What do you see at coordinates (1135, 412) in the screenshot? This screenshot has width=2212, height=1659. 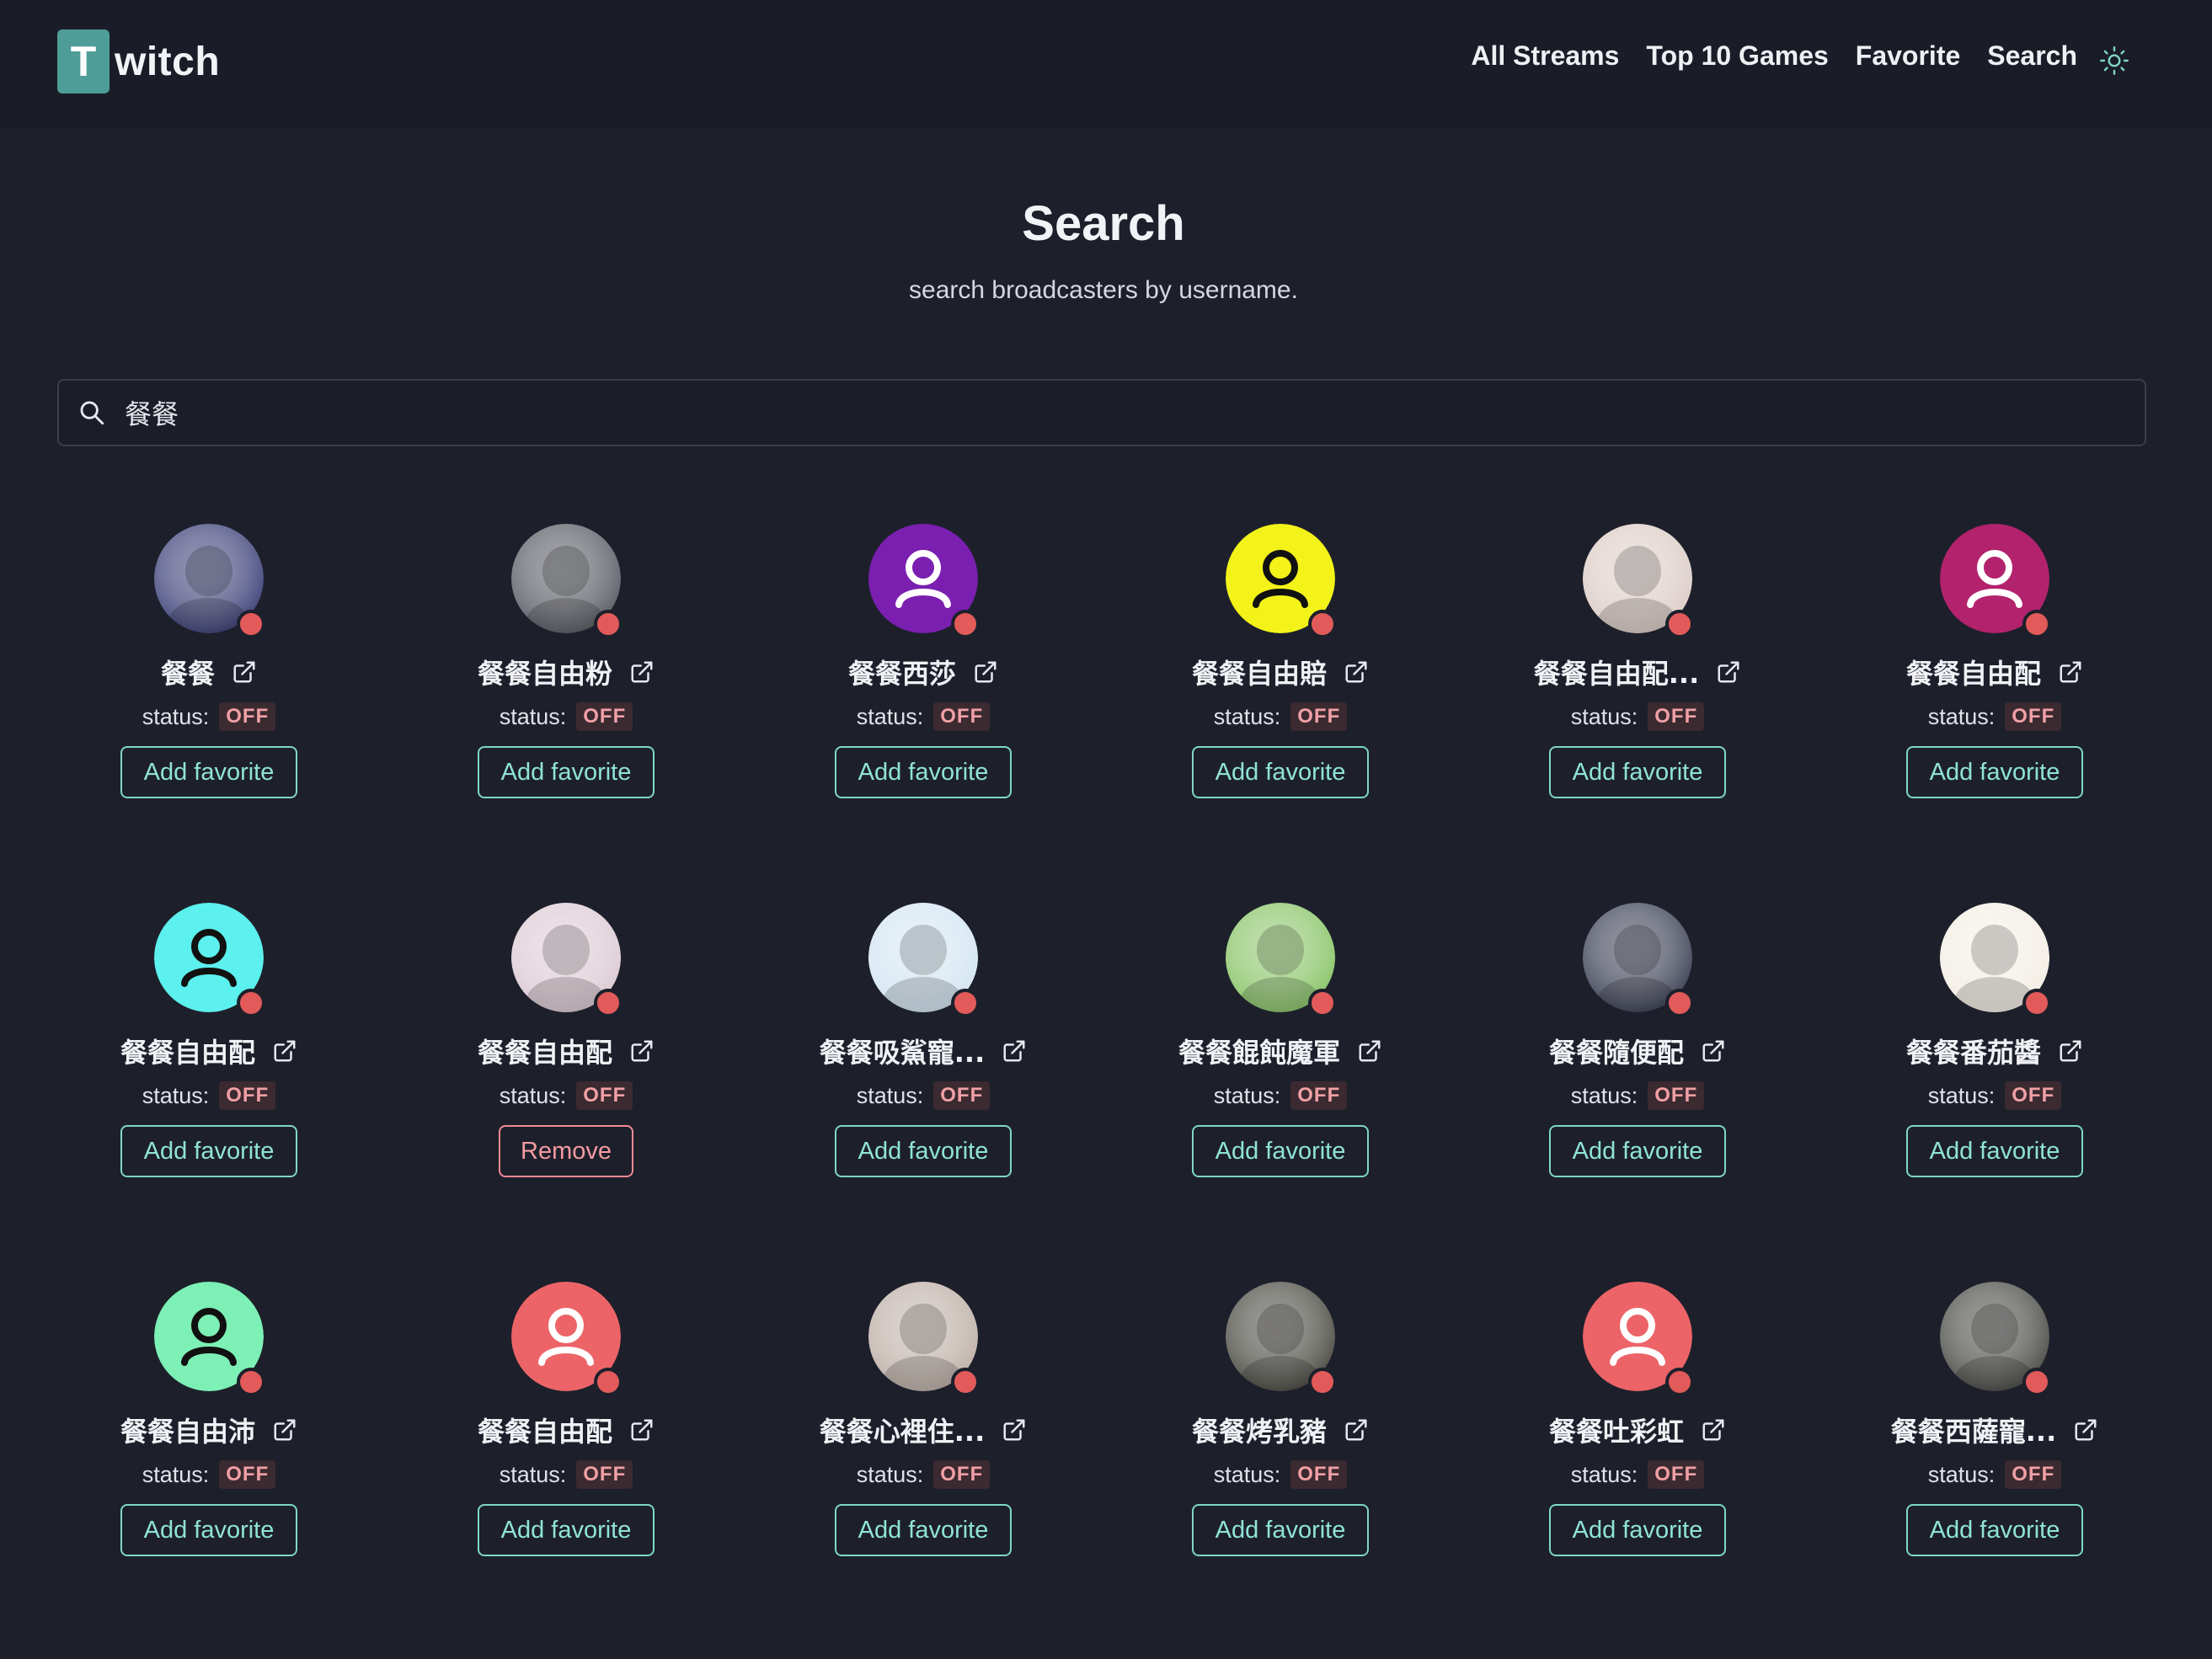 I see `search-input` at bounding box center [1135, 412].